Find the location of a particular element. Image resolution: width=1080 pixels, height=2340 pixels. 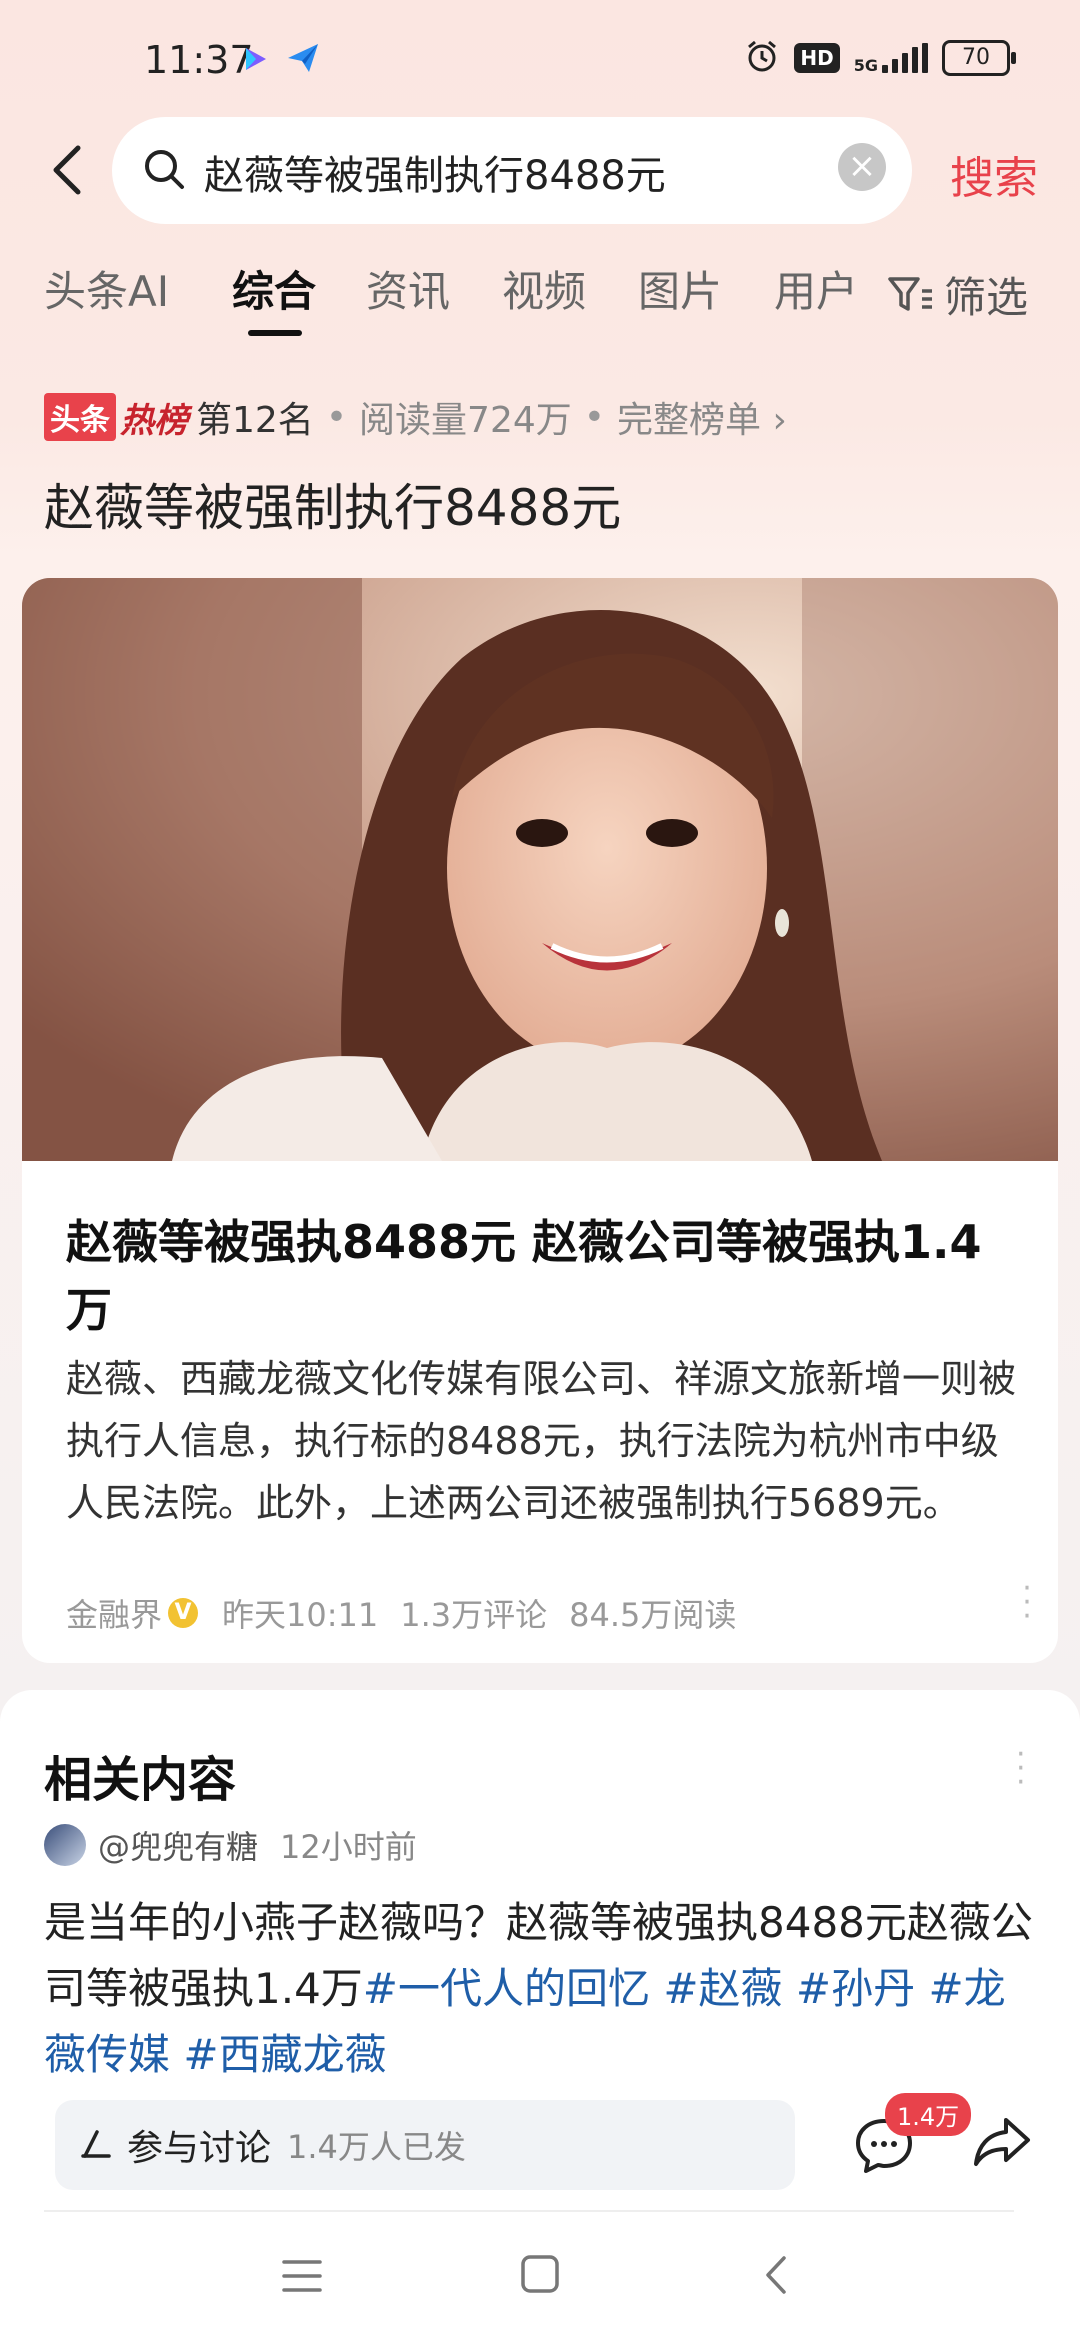

article-comments: 1.3万评论 is located at coordinates (474, 1615).